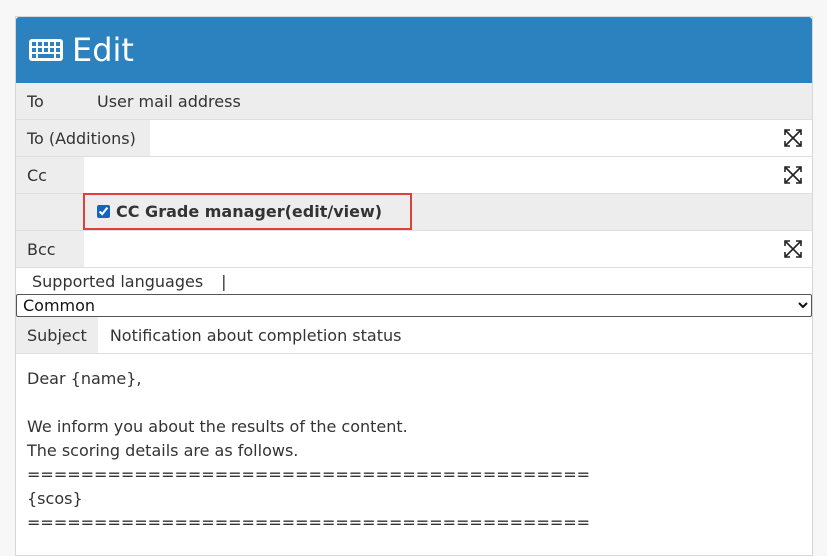 This screenshot has height=556, width=827. I want to click on bcc-field, so click(448, 249).